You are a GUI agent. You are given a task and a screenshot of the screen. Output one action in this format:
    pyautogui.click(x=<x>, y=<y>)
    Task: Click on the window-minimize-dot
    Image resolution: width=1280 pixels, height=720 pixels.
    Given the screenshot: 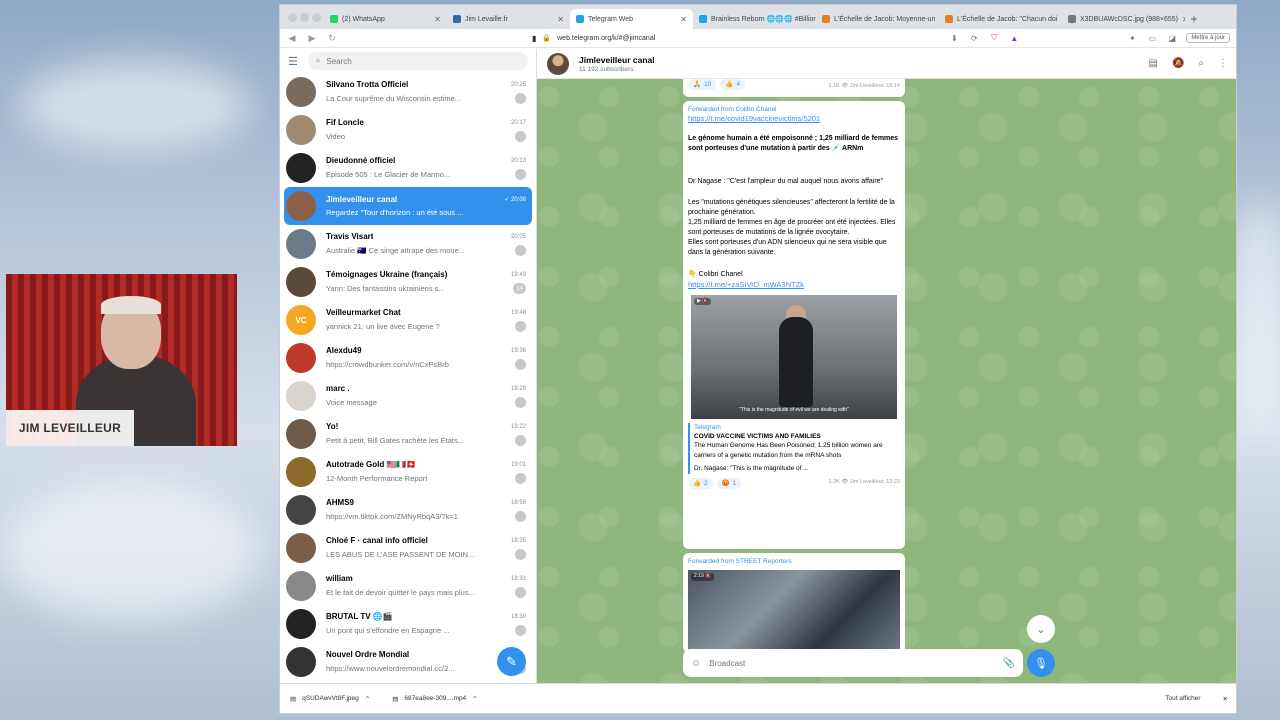 What is the action you would take?
    pyautogui.click(x=304, y=17)
    